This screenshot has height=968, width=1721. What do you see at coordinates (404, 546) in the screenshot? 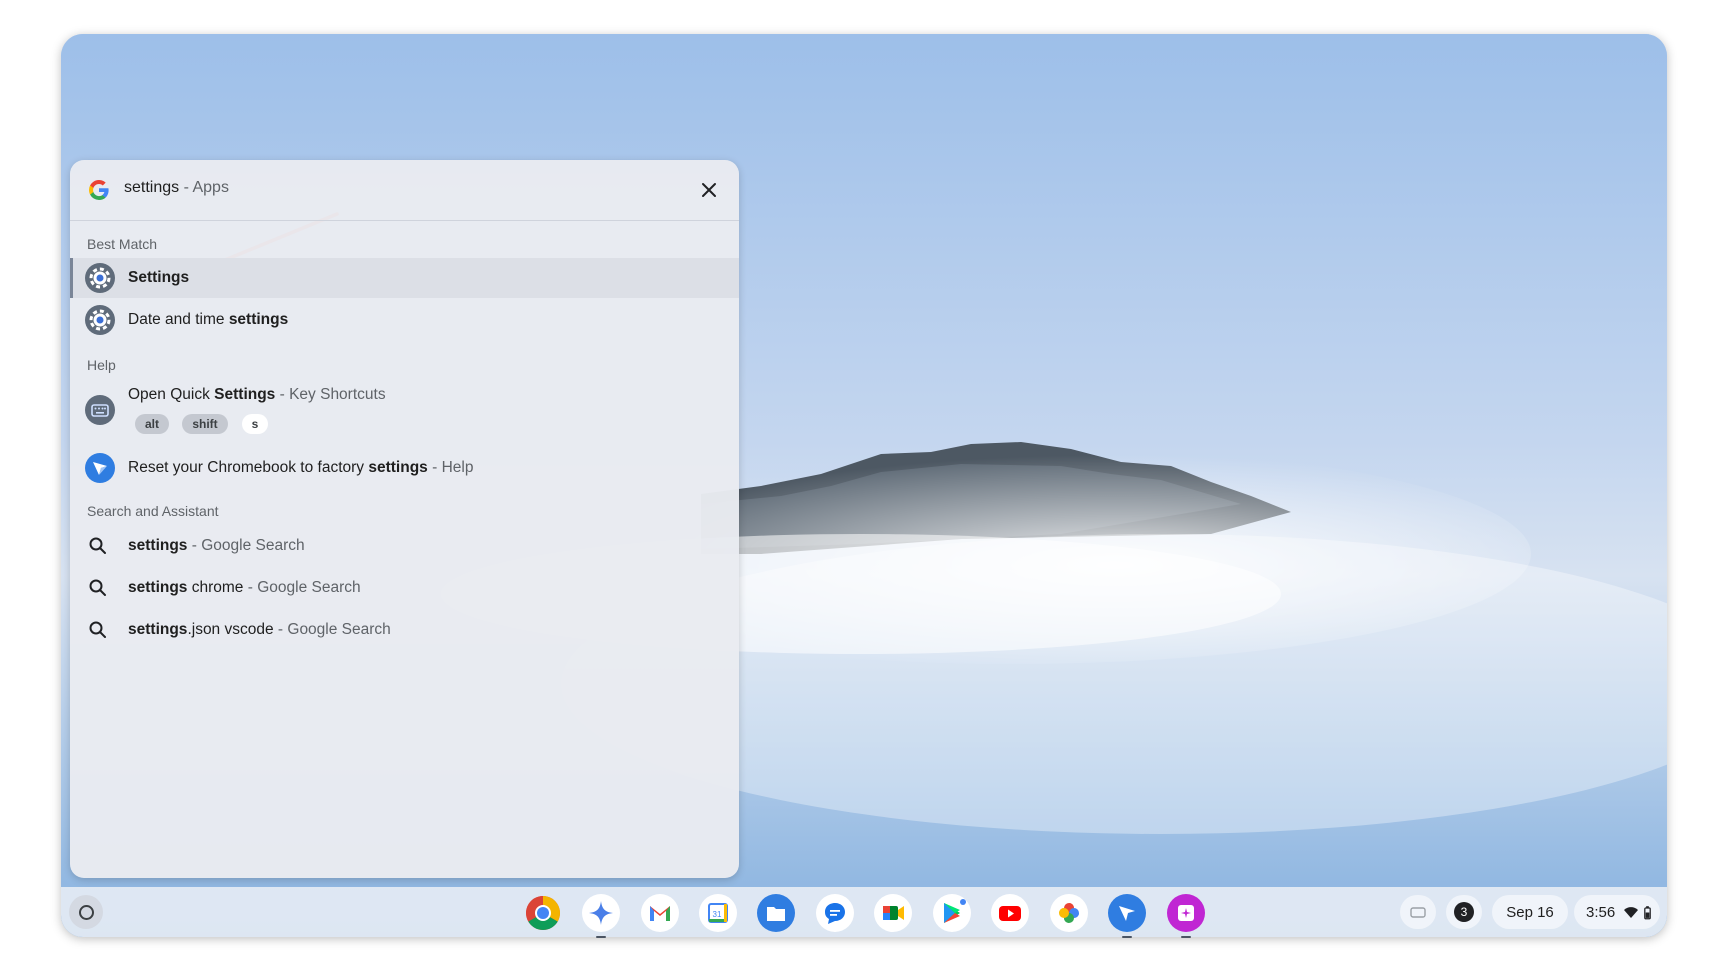
I see `result-google-search: settings - Google Search` at bounding box center [404, 546].